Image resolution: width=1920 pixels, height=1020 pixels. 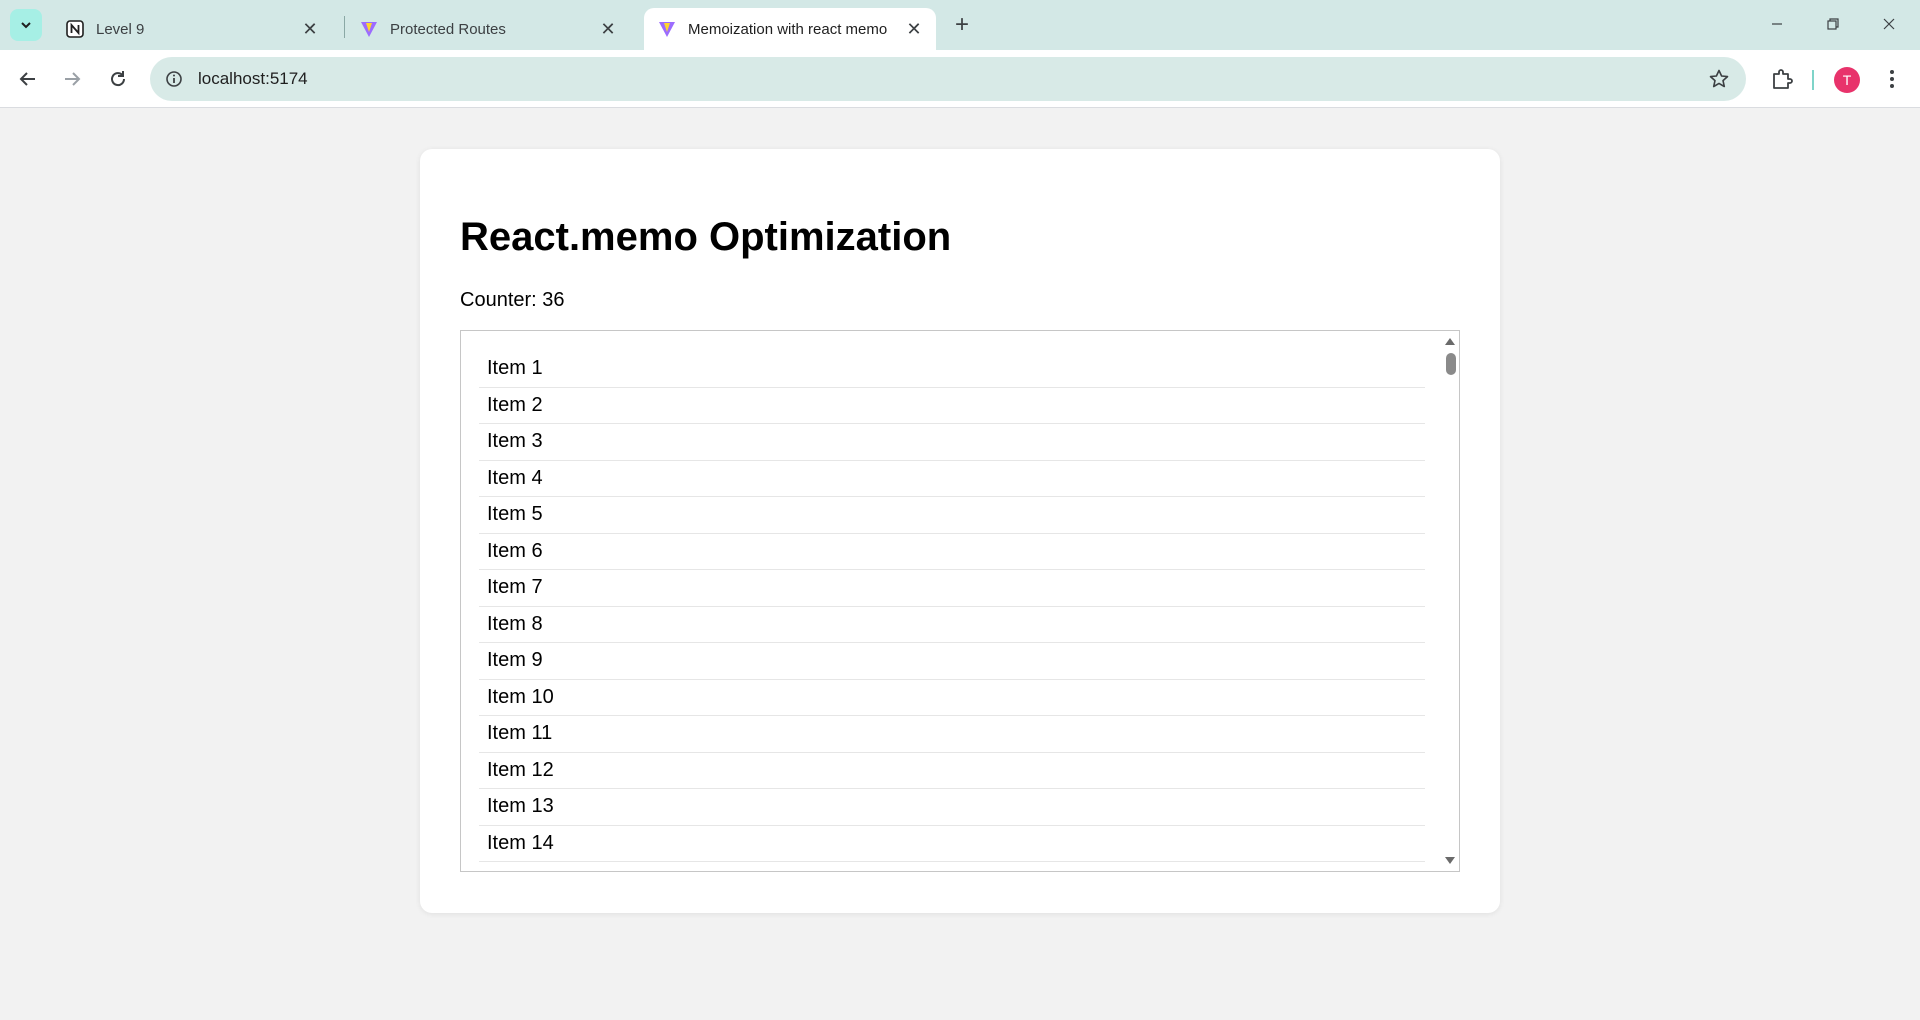 What do you see at coordinates (952, 698) in the screenshot?
I see `list-item: Item 10` at bounding box center [952, 698].